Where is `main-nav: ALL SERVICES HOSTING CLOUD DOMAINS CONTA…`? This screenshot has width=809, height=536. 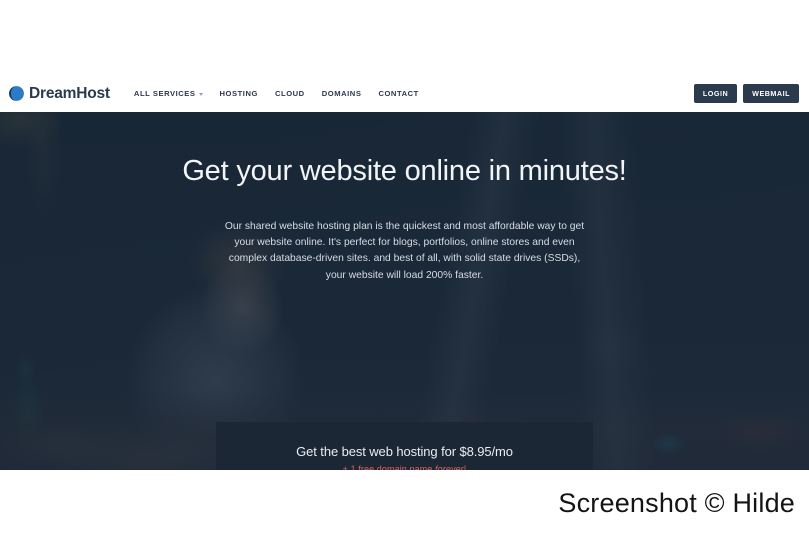 main-nav: ALL SERVICES HOSTING CLOUD DOMAINS CONTA… is located at coordinates (276, 93).